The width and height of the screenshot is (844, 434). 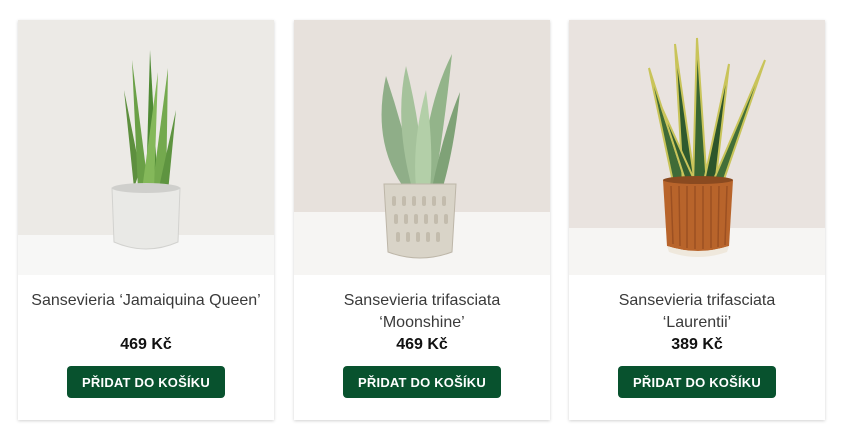 I want to click on product-name: Sansevieria ‘Jamaiquina Queen’, so click(x=146, y=301).